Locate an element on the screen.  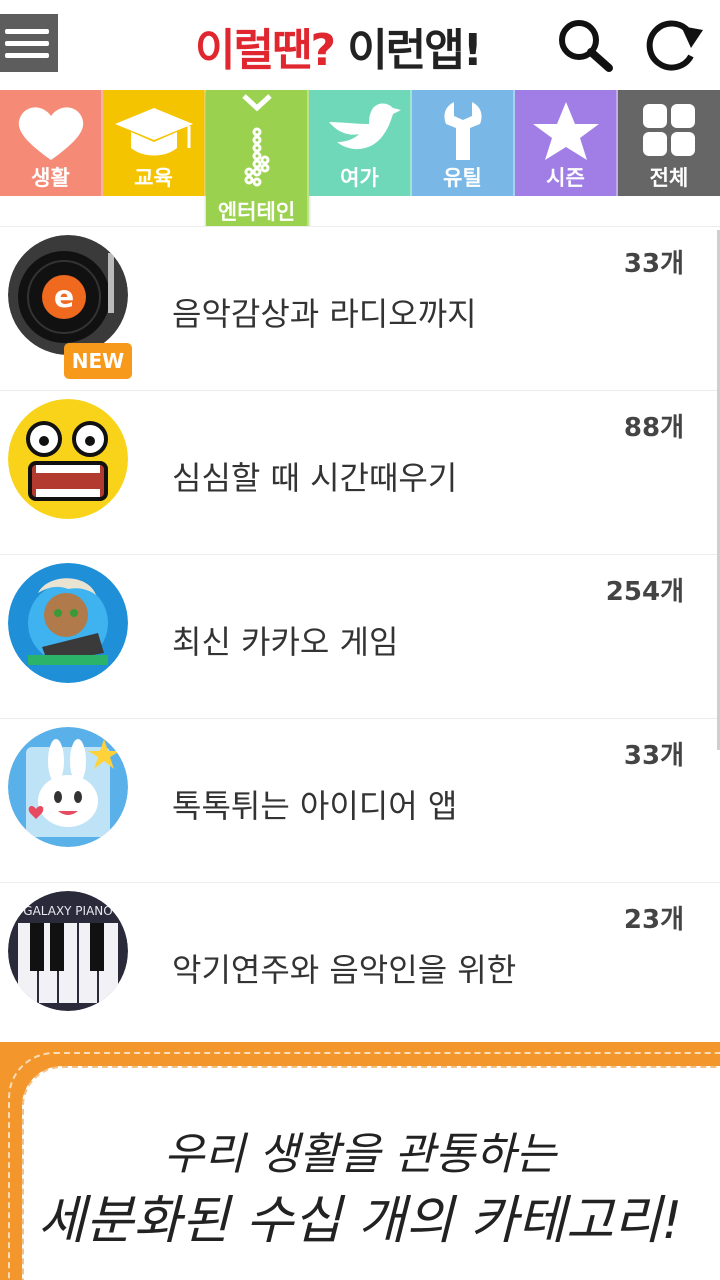
tab-label: 전체 is located at coordinates (669, 178).